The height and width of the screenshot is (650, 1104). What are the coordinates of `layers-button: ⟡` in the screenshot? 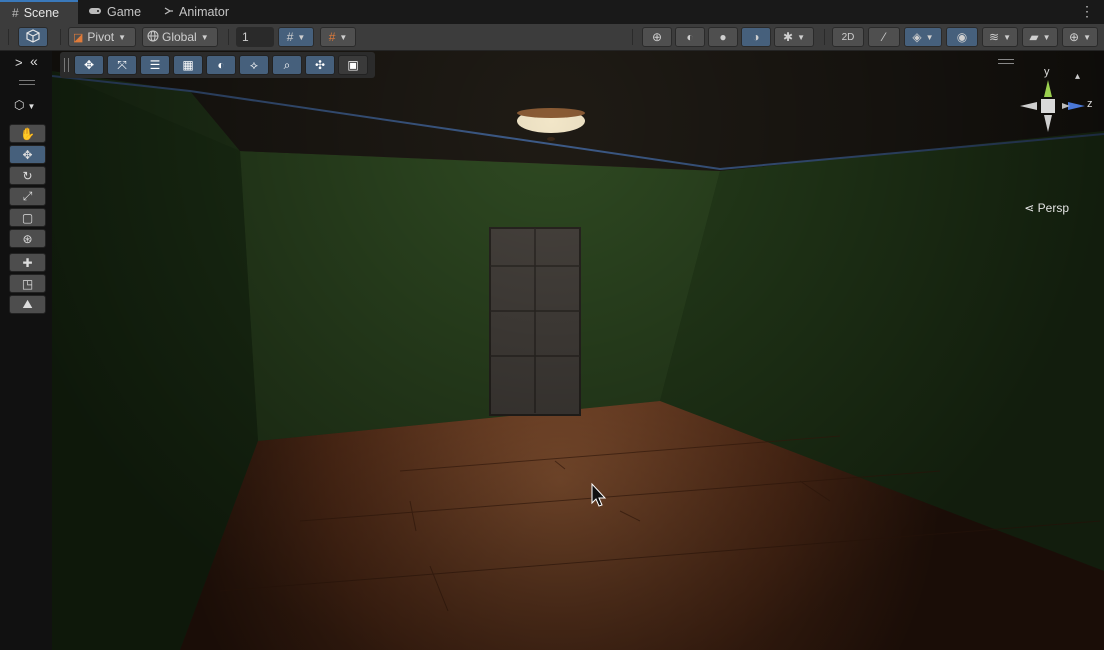 It's located at (254, 65).